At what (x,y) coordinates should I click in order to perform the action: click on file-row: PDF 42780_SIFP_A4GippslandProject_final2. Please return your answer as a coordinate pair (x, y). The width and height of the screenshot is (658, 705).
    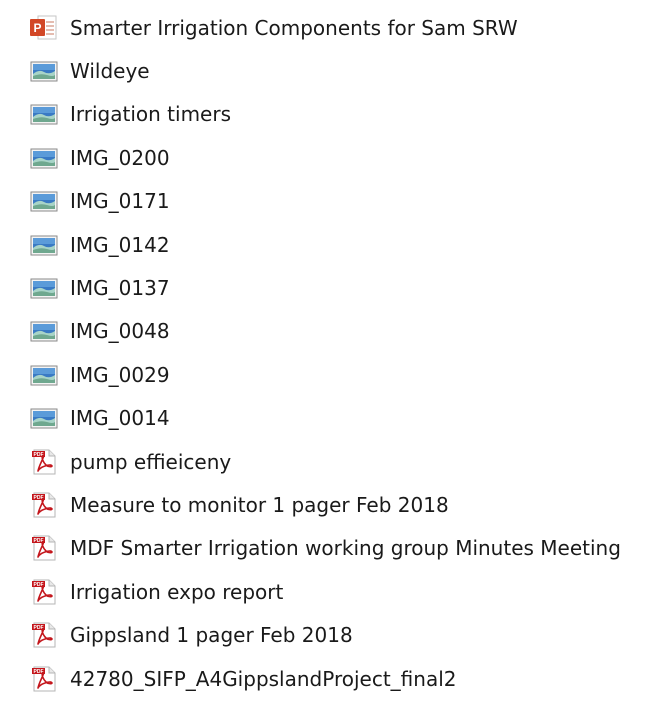
    Looking at the image, I should click on (329, 678).